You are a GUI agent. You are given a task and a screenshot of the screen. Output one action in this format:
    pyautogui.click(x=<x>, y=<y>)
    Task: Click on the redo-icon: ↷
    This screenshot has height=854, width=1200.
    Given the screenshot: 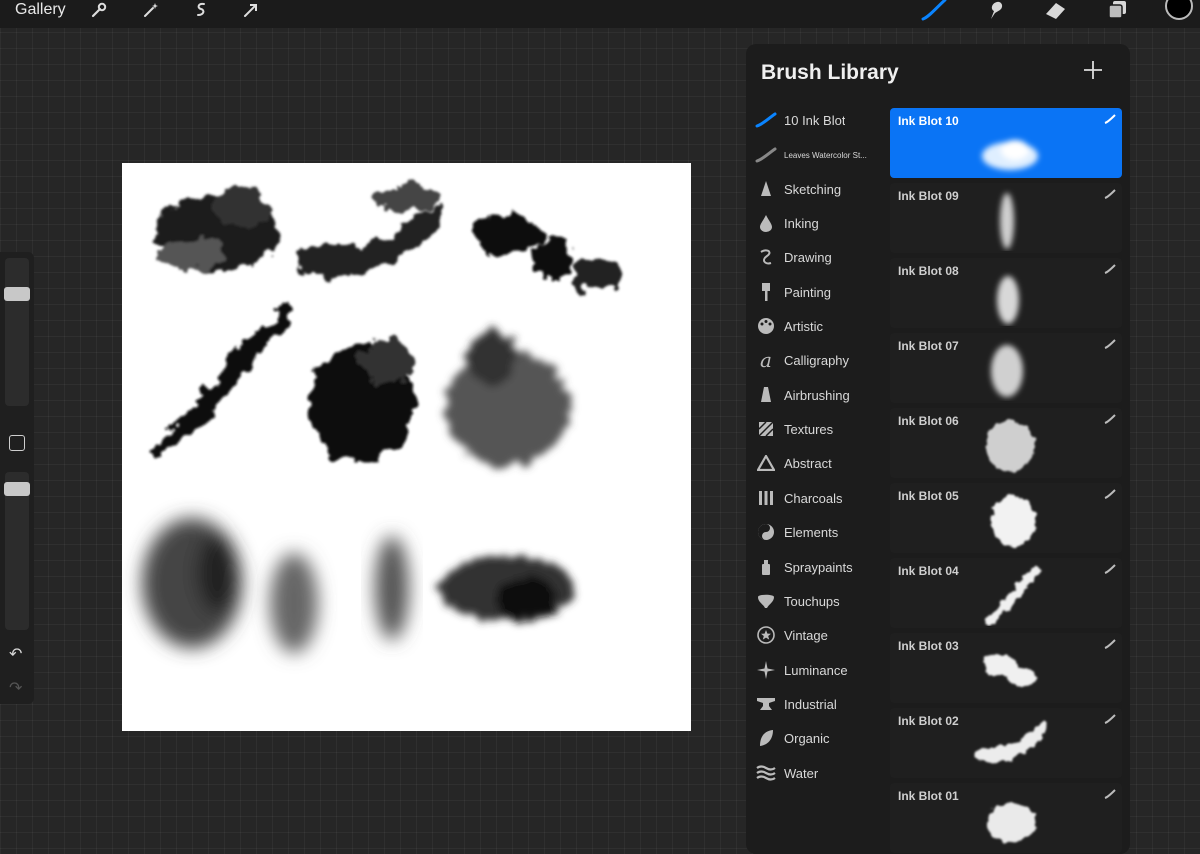 What is the action you would take?
    pyautogui.click(x=15, y=688)
    